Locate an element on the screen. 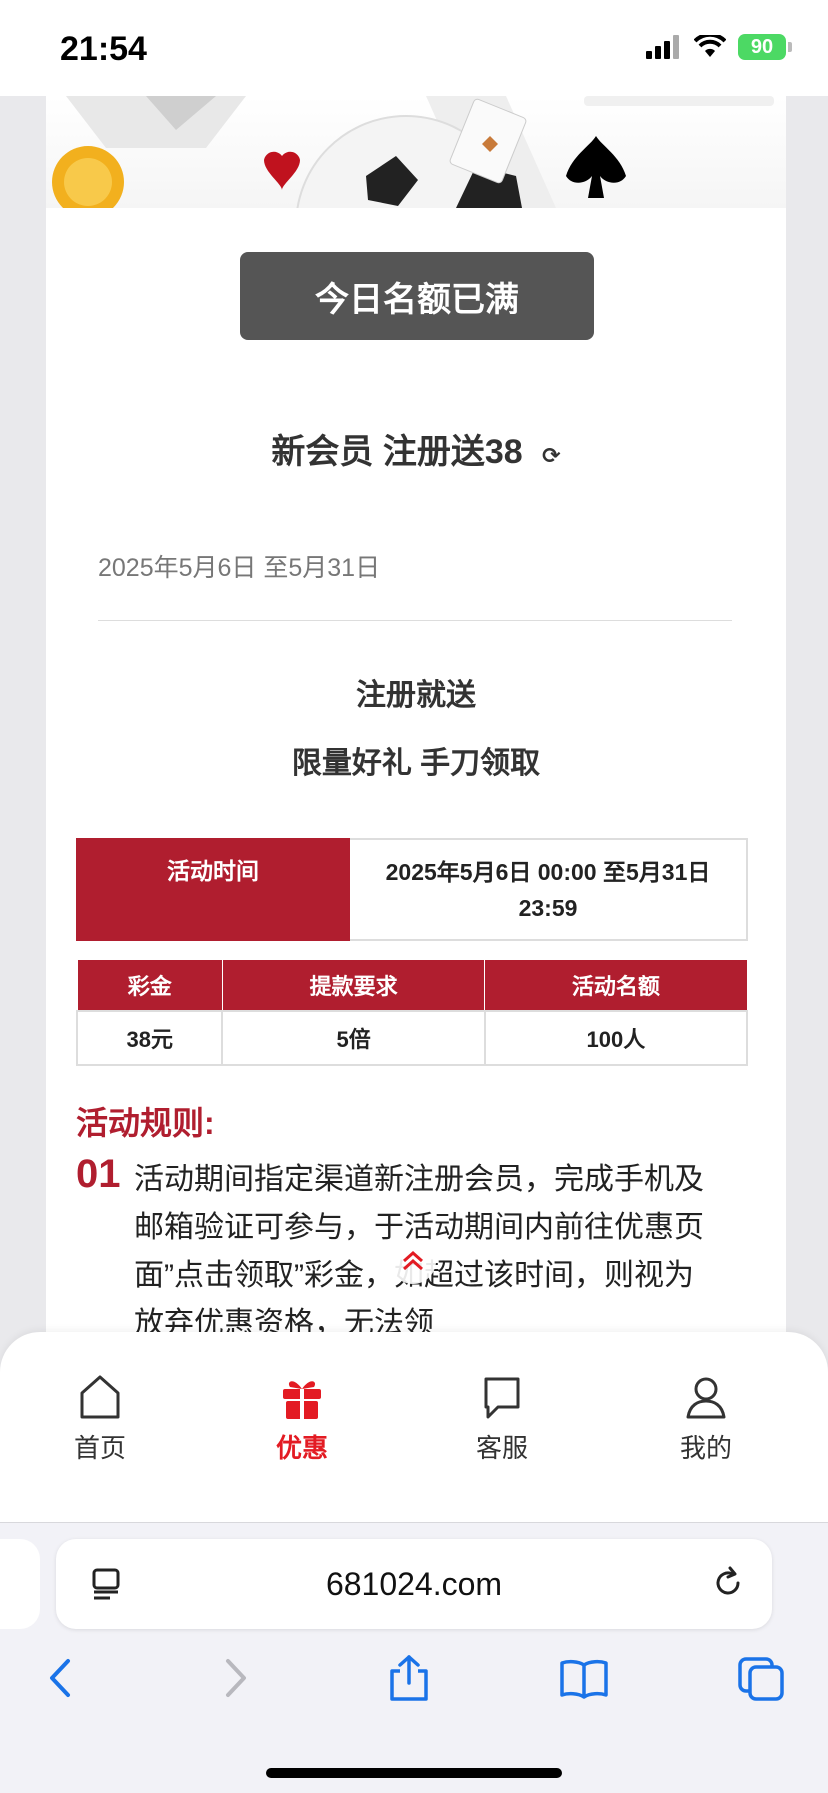  cell-quota: 100人 is located at coordinates (616, 1038).